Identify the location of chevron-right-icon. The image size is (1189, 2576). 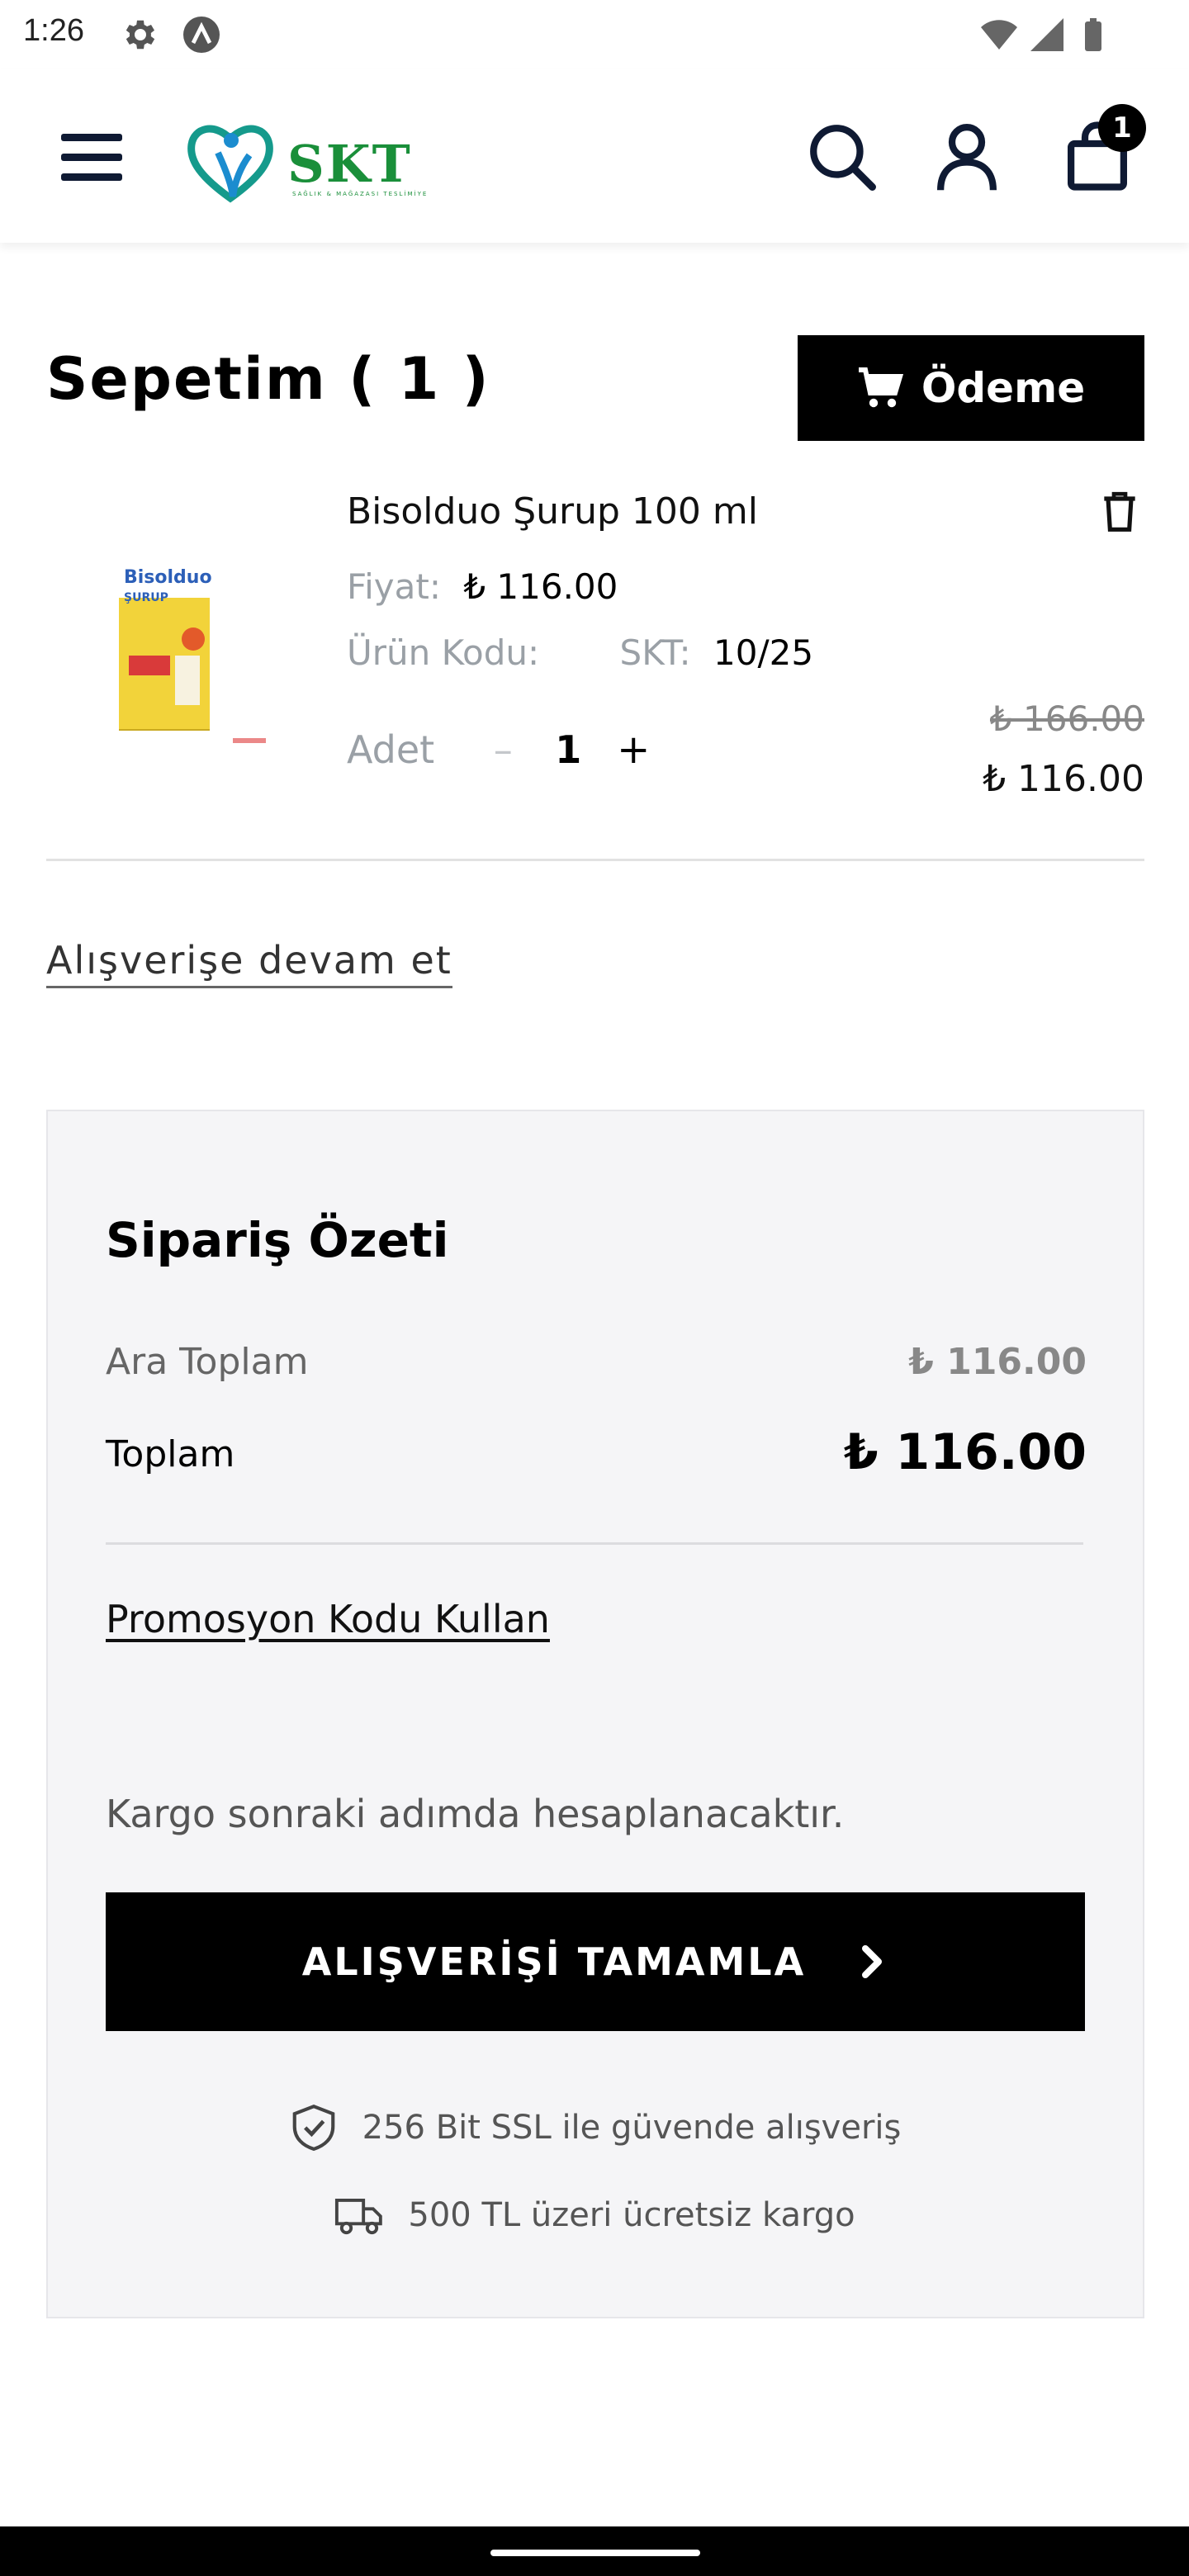
(872, 1961).